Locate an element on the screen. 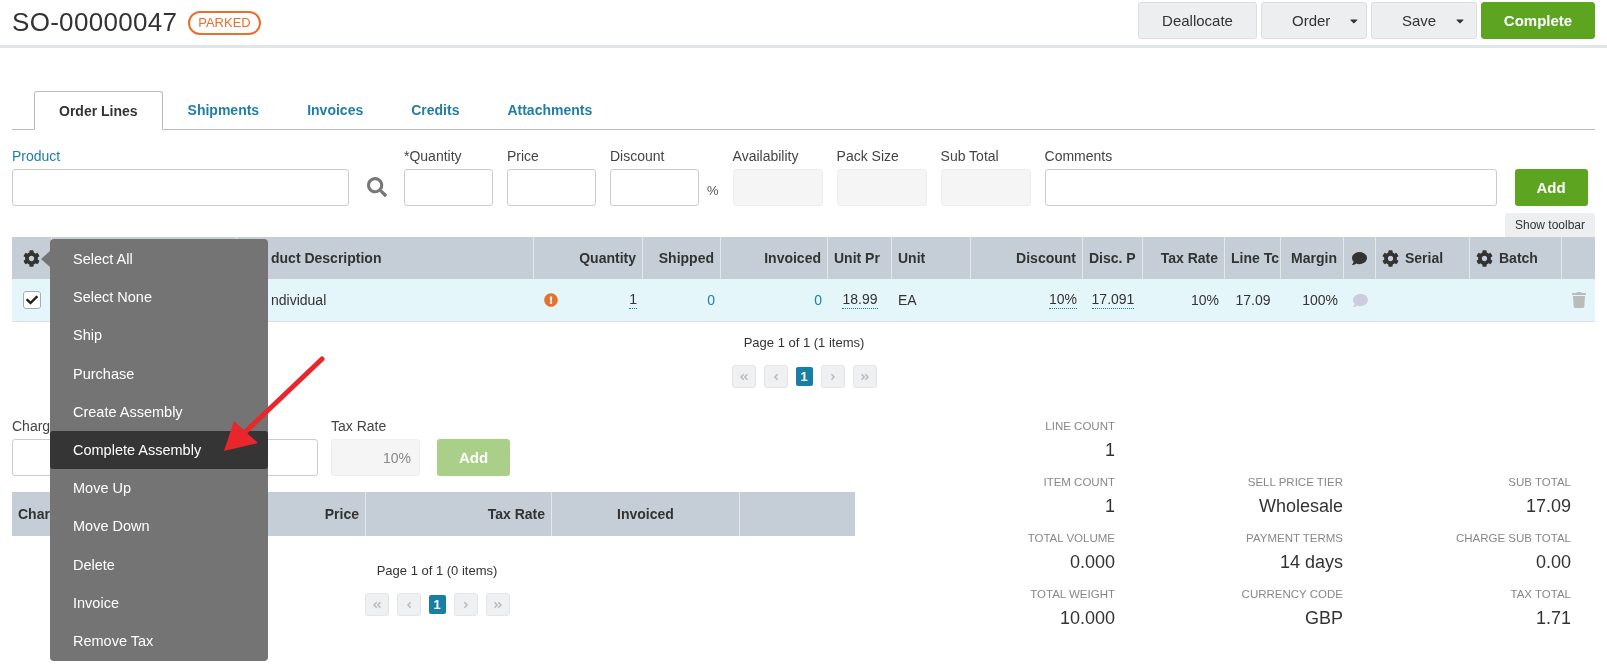 The width and height of the screenshot is (1607, 667). summary-label: PAYMENT TERMS is located at coordinates (1294, 538).